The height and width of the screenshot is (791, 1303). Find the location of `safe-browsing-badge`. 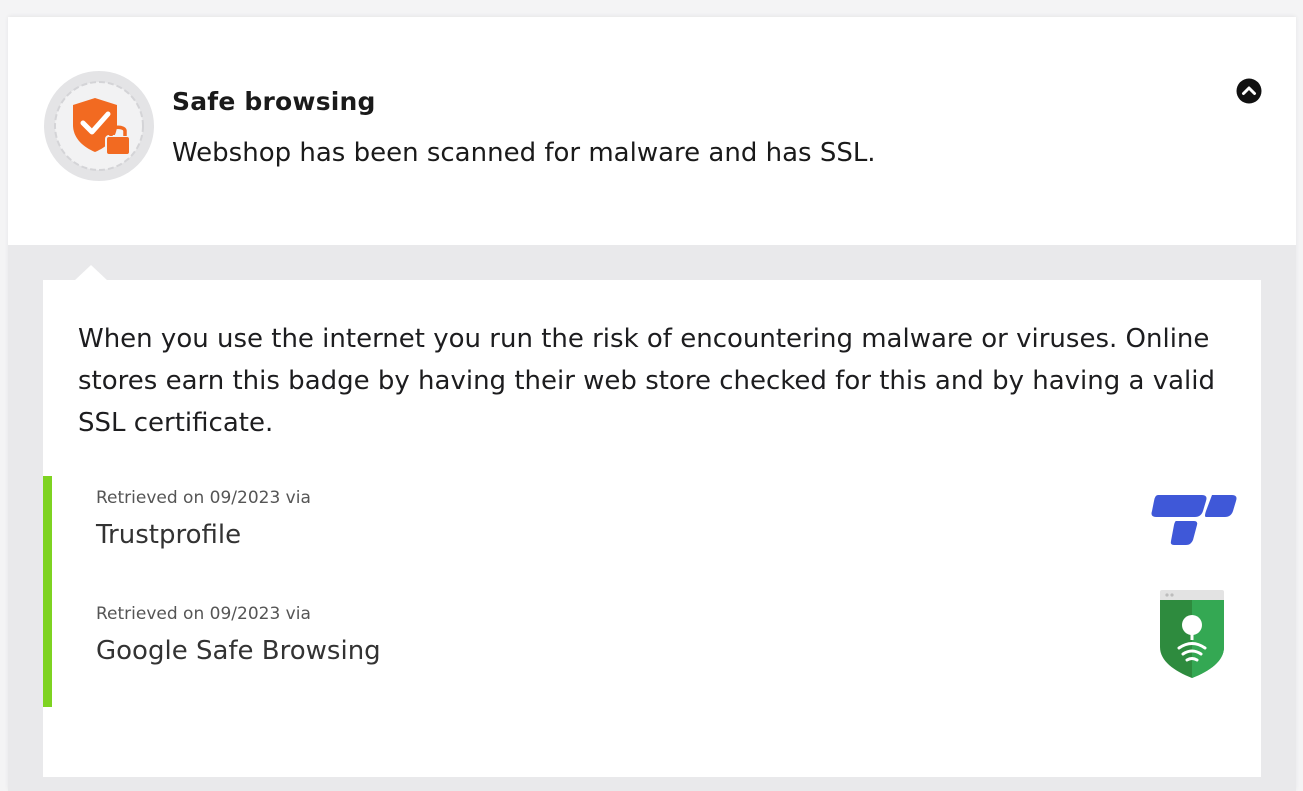

safe-browsing-badge is located at coordinates (99, 126).